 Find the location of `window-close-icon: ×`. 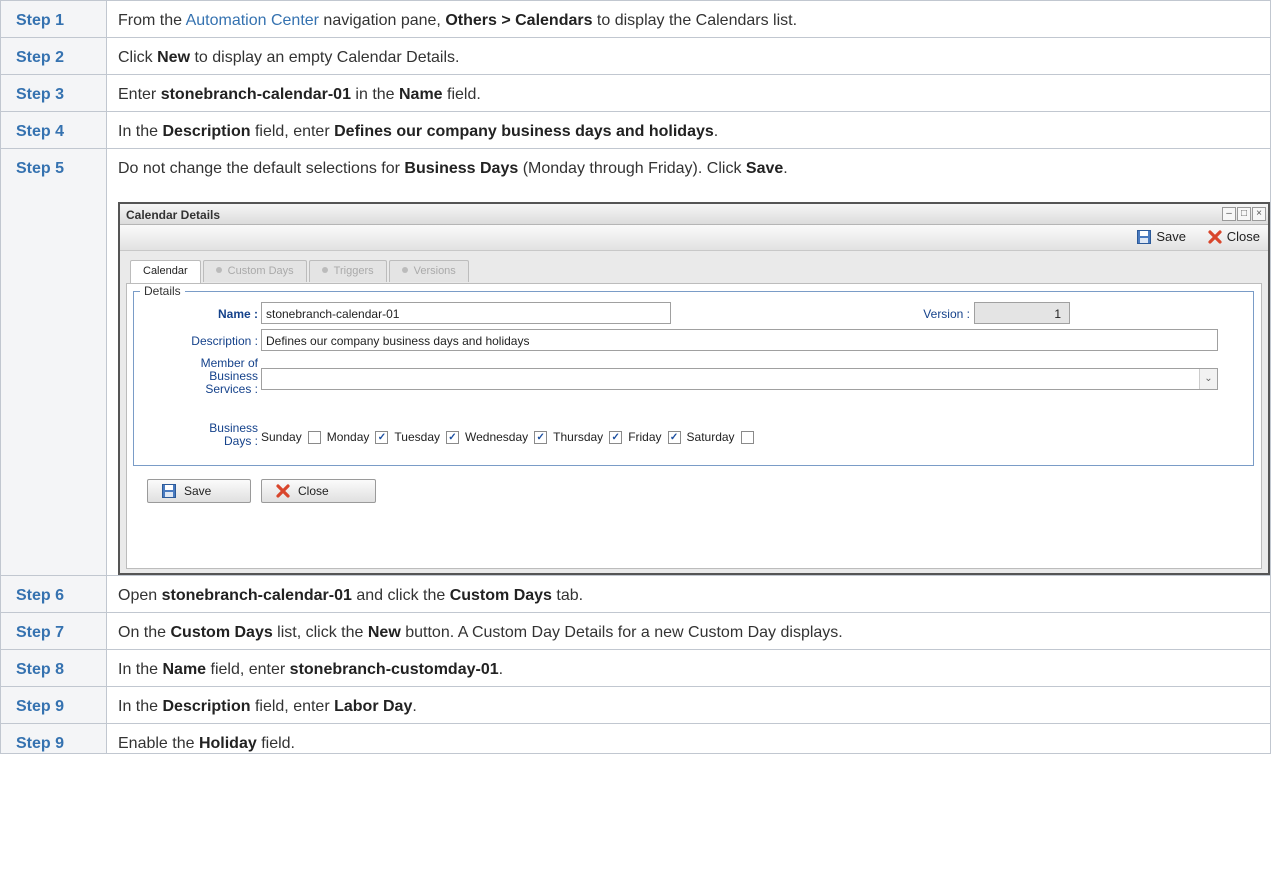

window-close-icon: × is located at coordinates (1259, 214).